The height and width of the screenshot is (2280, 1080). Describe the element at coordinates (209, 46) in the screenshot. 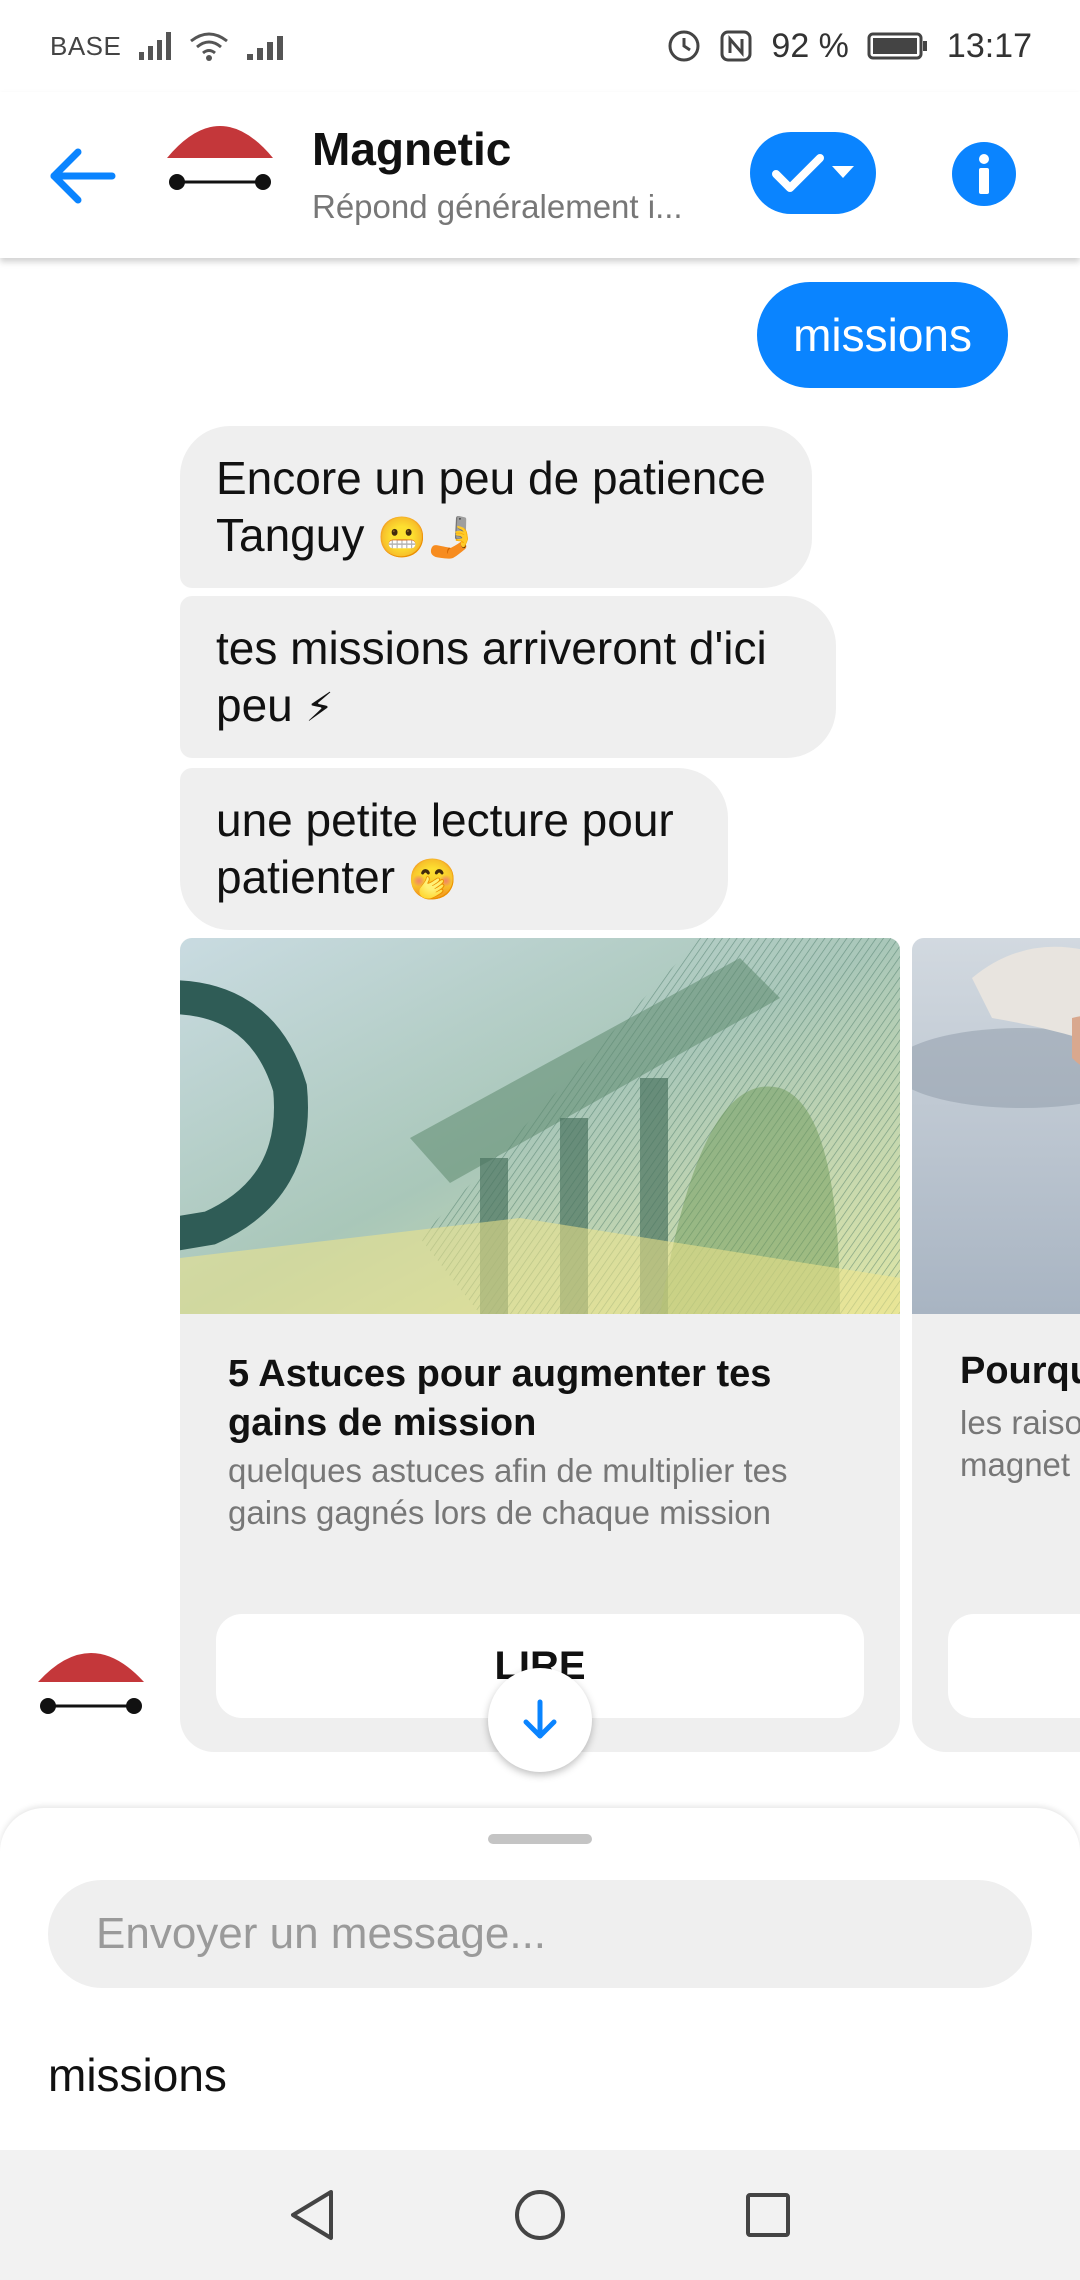

I see `wifi-icon` at that location.